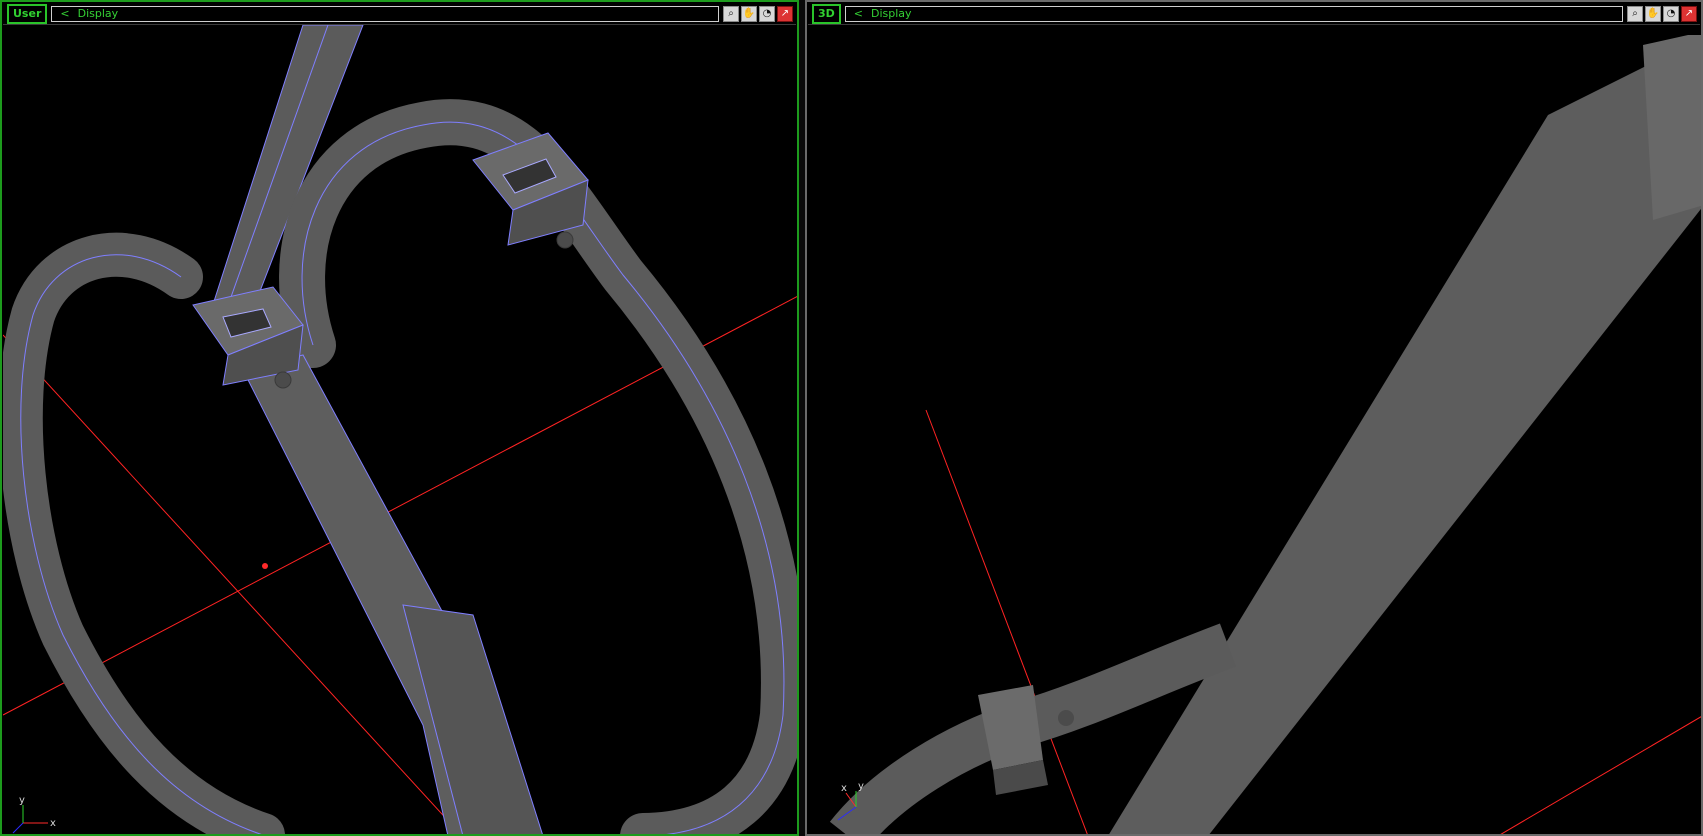 Image resolution: width=1703 pixels, height=836 pixels. Describe the element at coordinates (826, 13) in the screenshot. I see `viewport-label-button: 3D` at that location.